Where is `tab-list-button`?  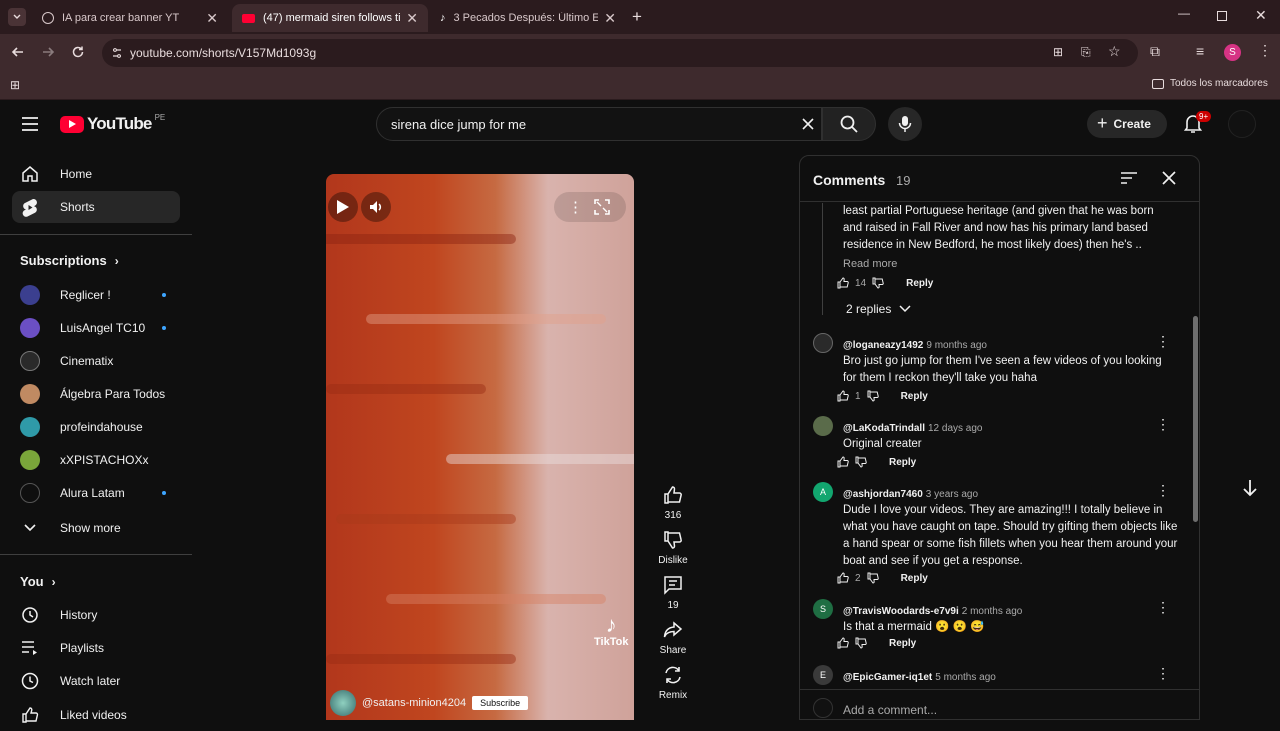 tab-list-button is located at coordinates (17, 17).